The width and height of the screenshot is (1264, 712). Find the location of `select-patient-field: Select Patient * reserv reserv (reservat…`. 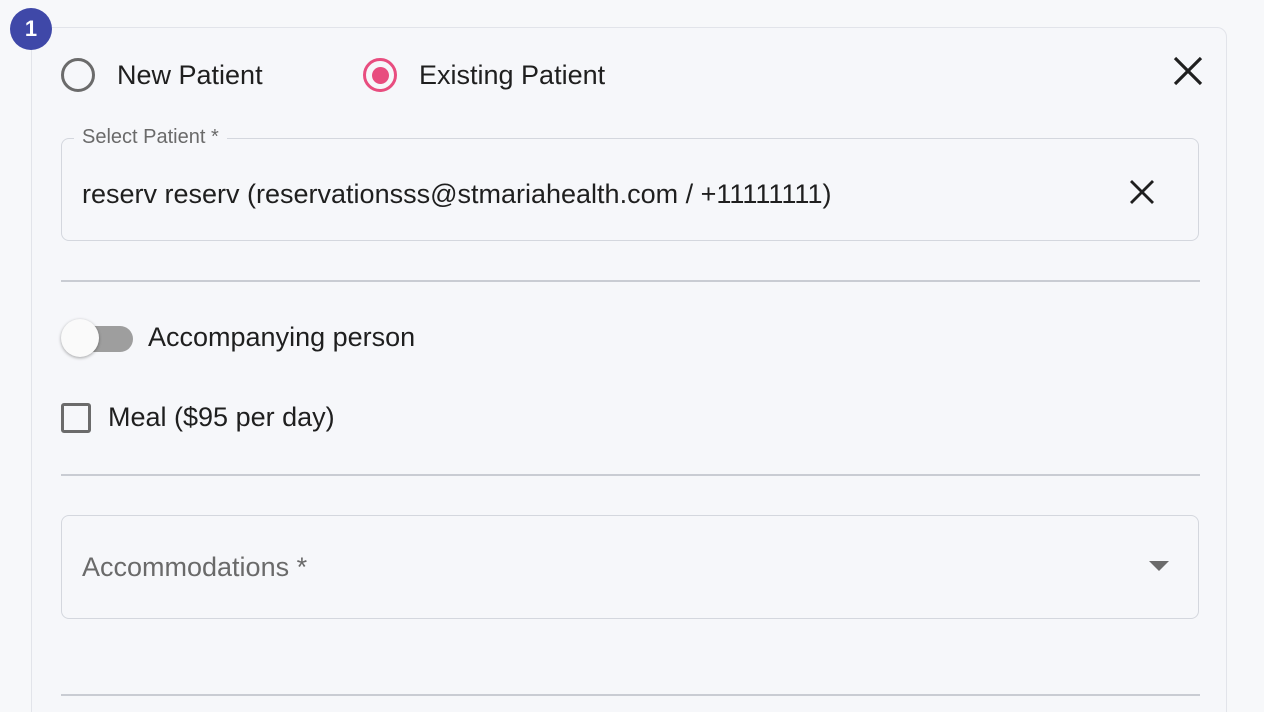

select-patient-field: Select Patient * reserv reserv (reservat… is located at coordinates (630, 183).